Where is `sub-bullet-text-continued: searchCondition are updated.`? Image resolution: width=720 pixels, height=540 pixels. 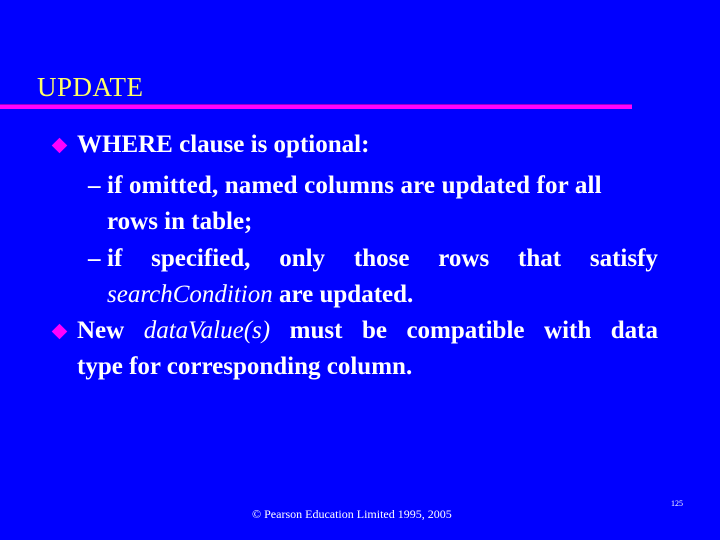
sub-bullet-text-continued: searchCondition are updated. is located at coordinates (260, 295).